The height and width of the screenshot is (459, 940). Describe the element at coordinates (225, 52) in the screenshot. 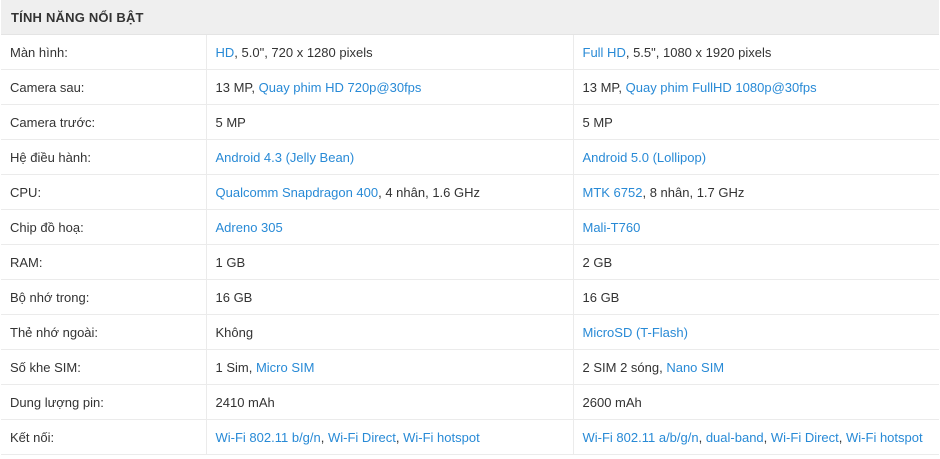

I see `spec-link: HD` at that location.